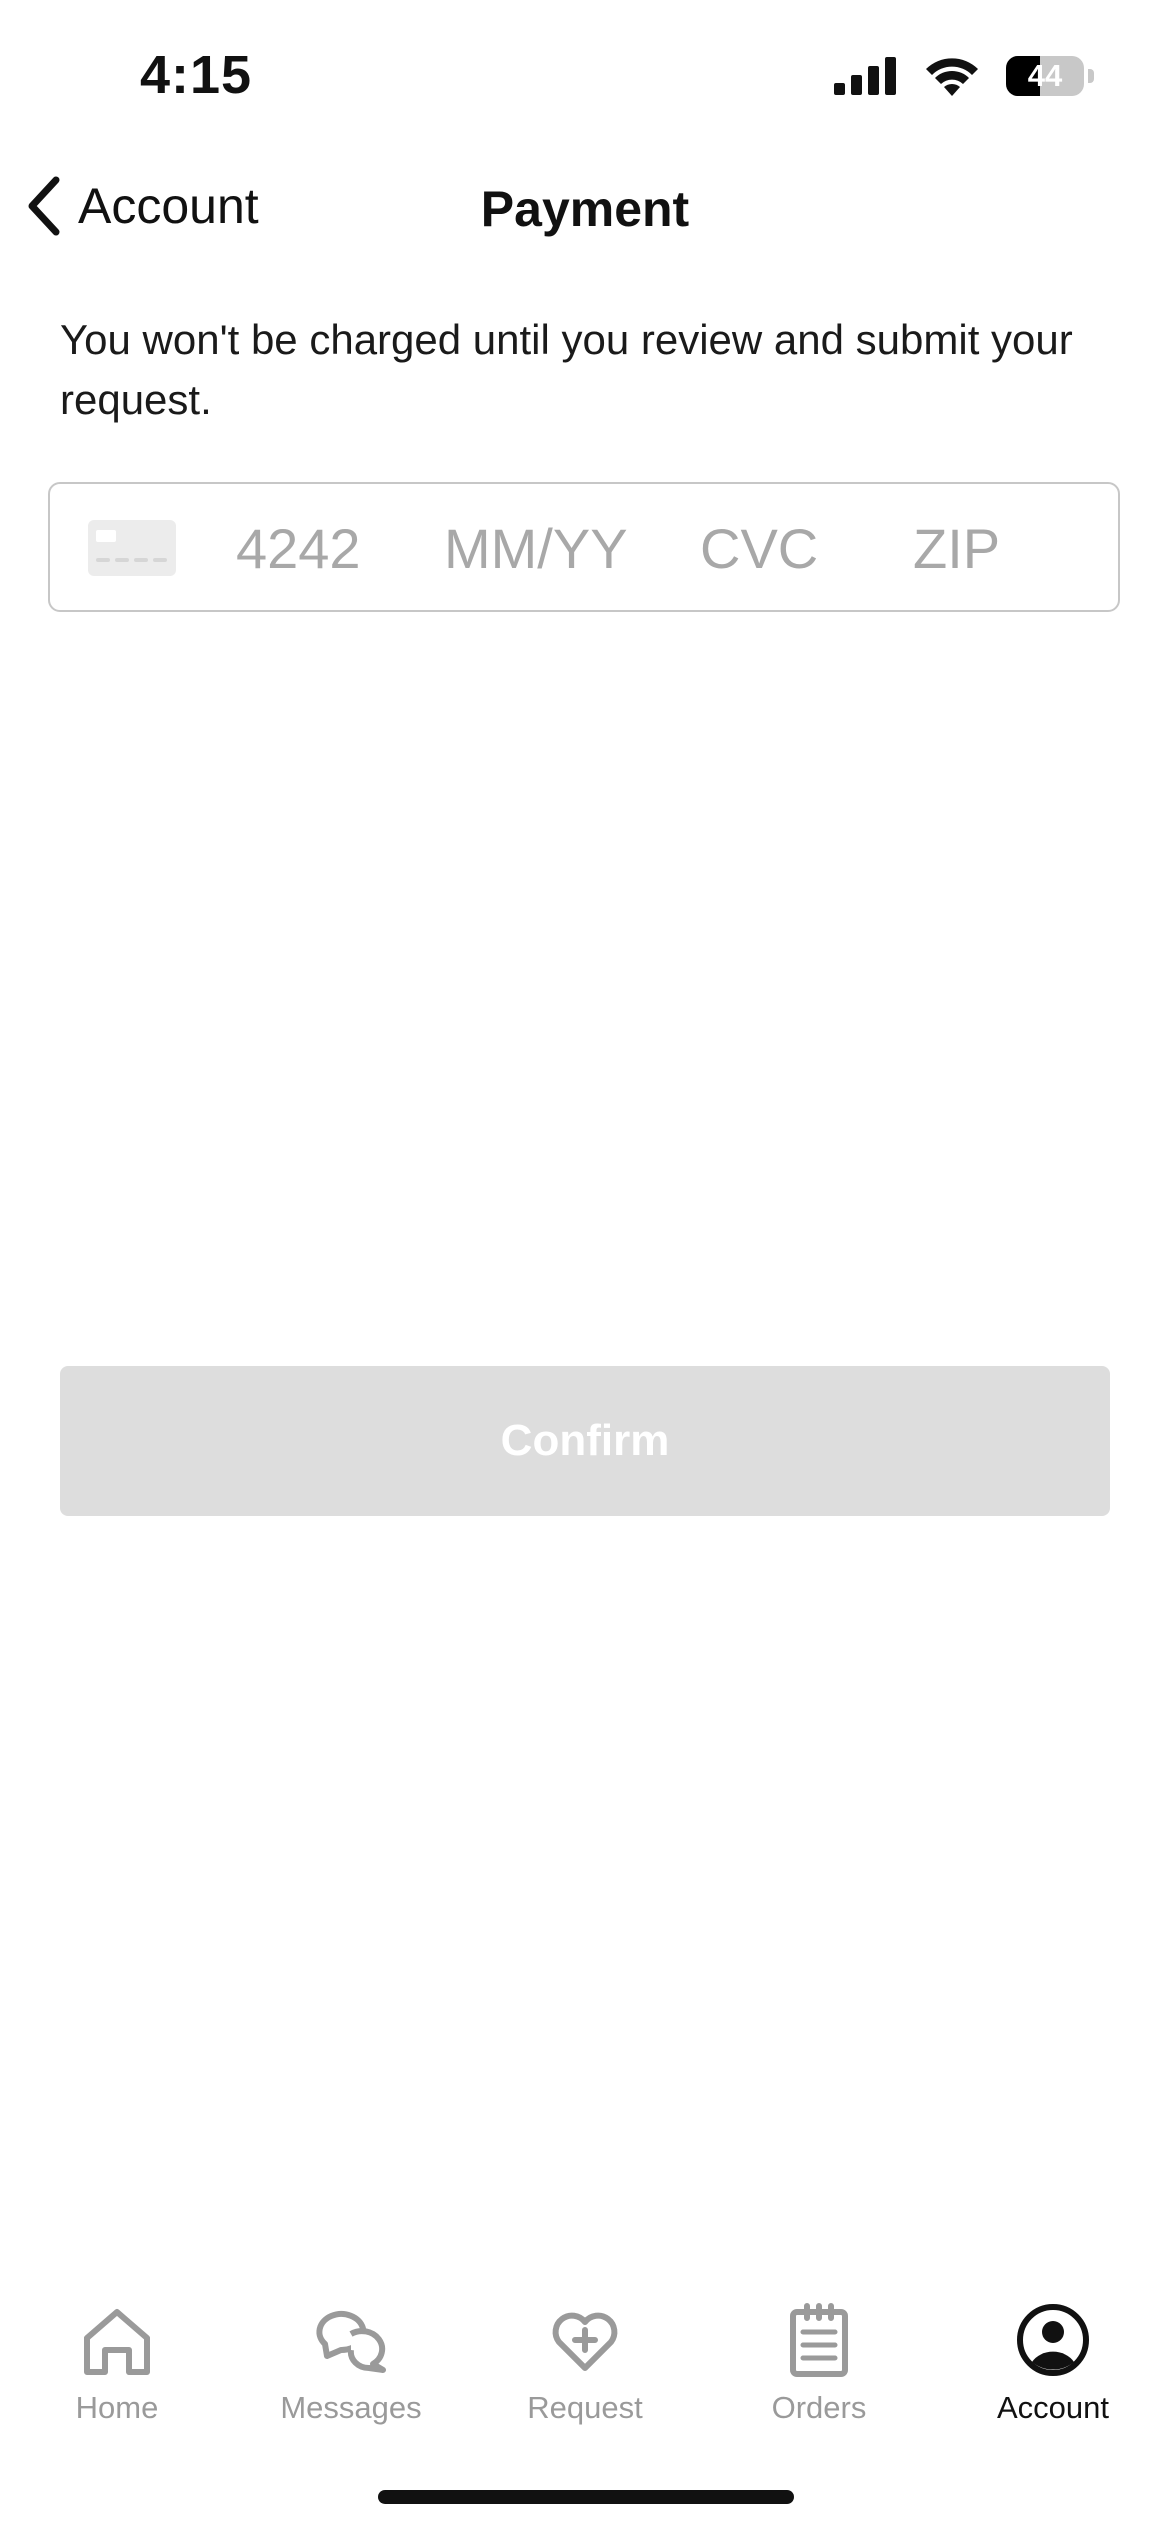 The image size is (1170, 2532). Describe the element at coordinates (819, 2407) in the screenshot. I see `tab-orders-label: Orders` at that location.